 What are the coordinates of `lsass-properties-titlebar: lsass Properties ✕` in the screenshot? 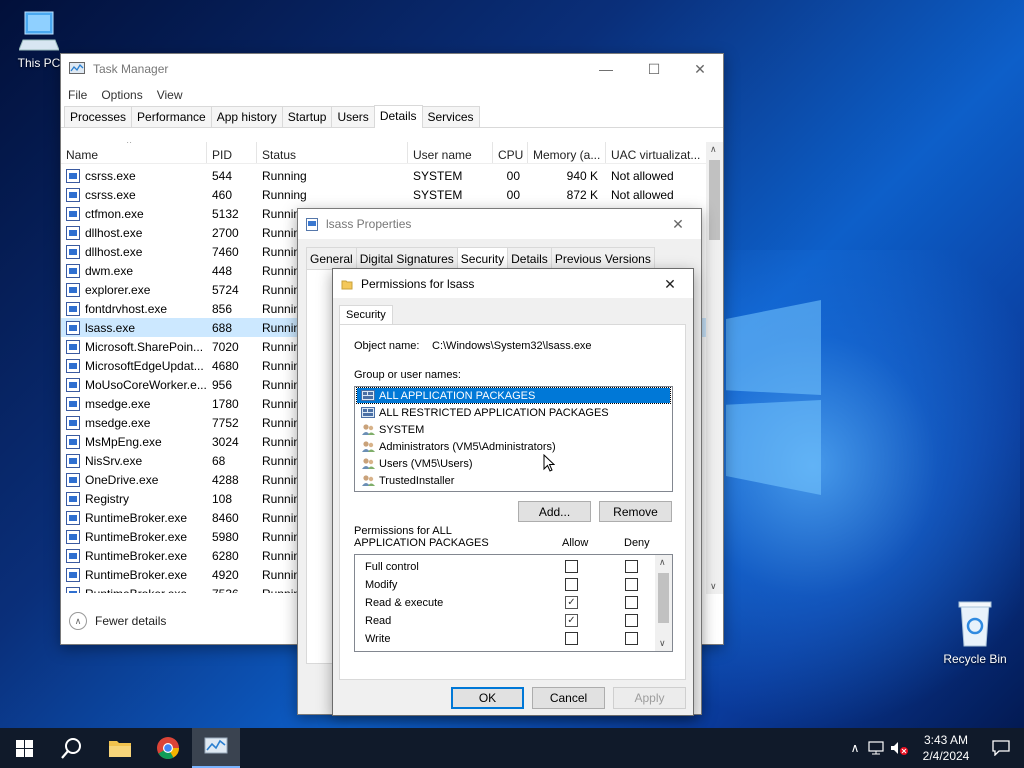 It's located at (499, 224).